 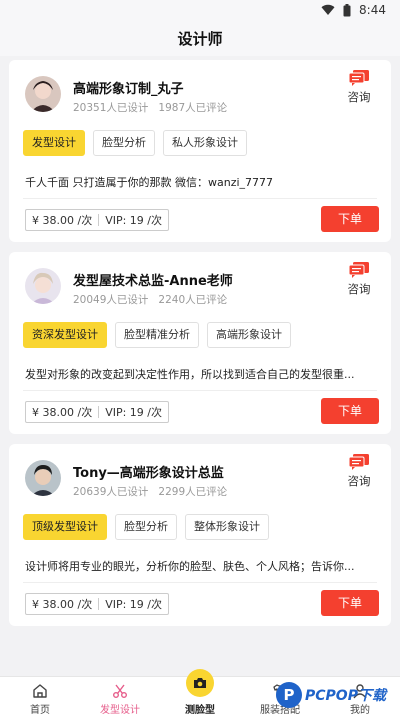 What do you see at coordinates (155, 299) in the screenshot?
I see `designer-stats: 20049人已设计 2240人已评论` at bounding box center [155, 299].